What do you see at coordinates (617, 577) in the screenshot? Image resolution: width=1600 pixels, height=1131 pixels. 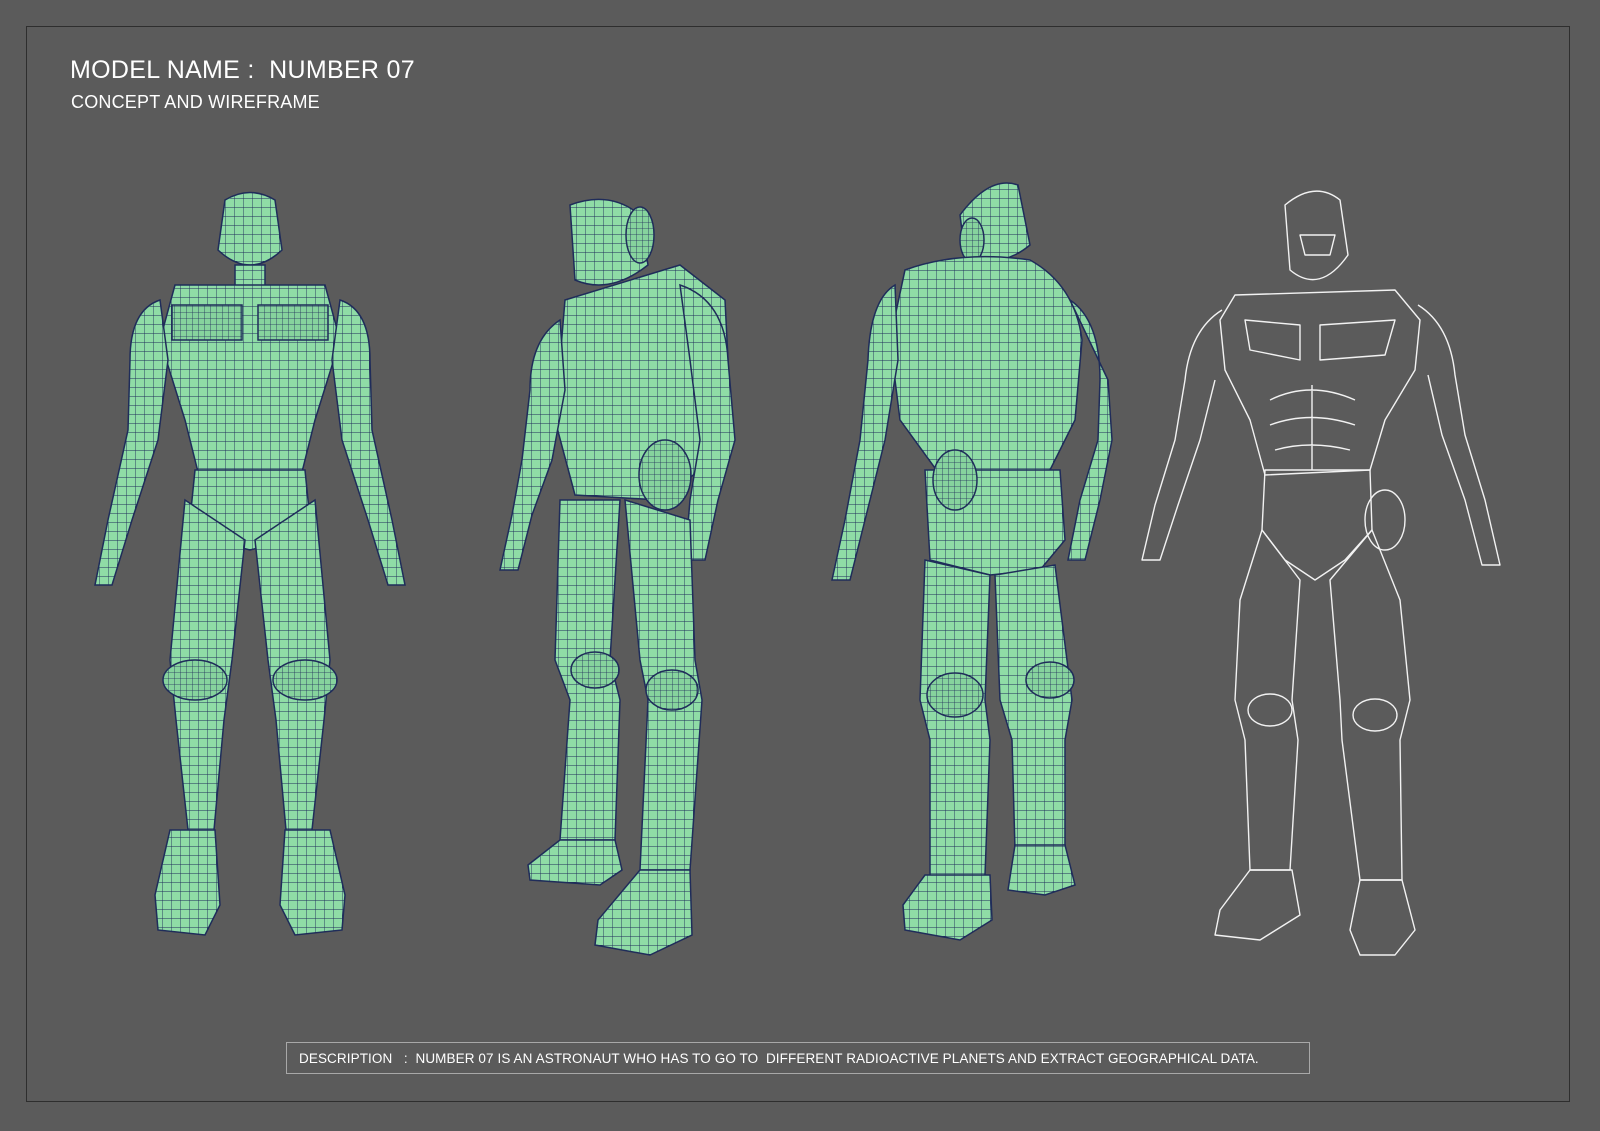 I see `three-quarter-front-model` at bounding box center [617, 577].